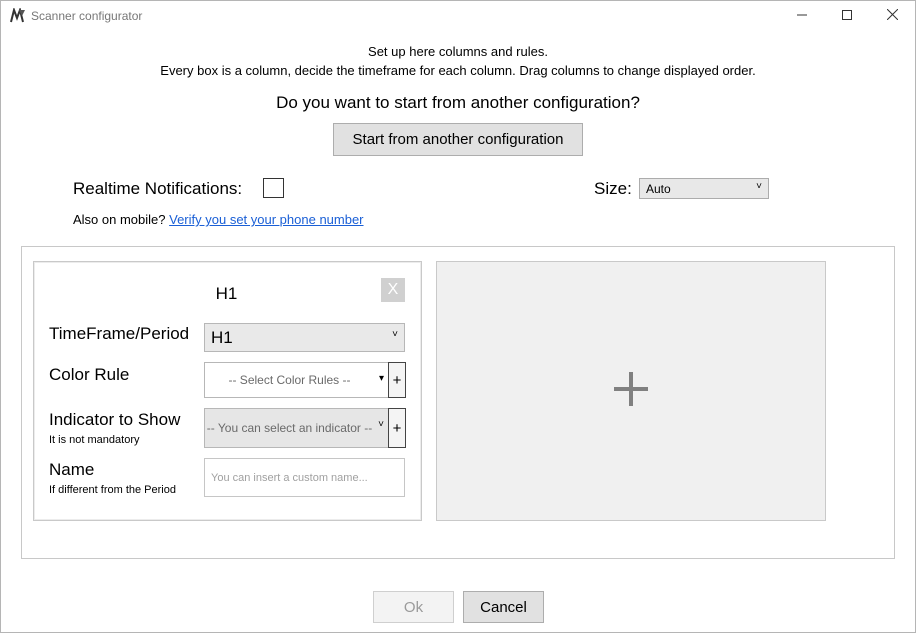  What do you see at coordinates (289, 428) in the screenshot?
I see `indicator-placeholder: -- You can select an indicator --` at bounding box center [289, 428].